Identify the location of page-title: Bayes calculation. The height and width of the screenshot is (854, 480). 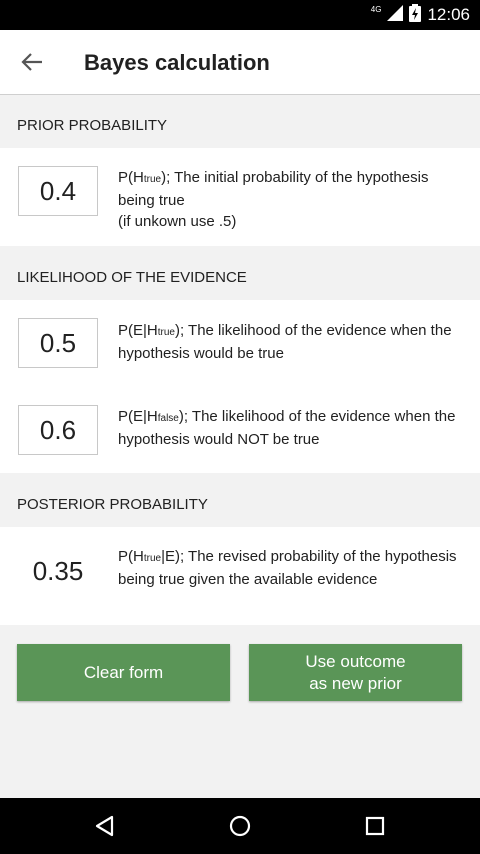
(177, 62).